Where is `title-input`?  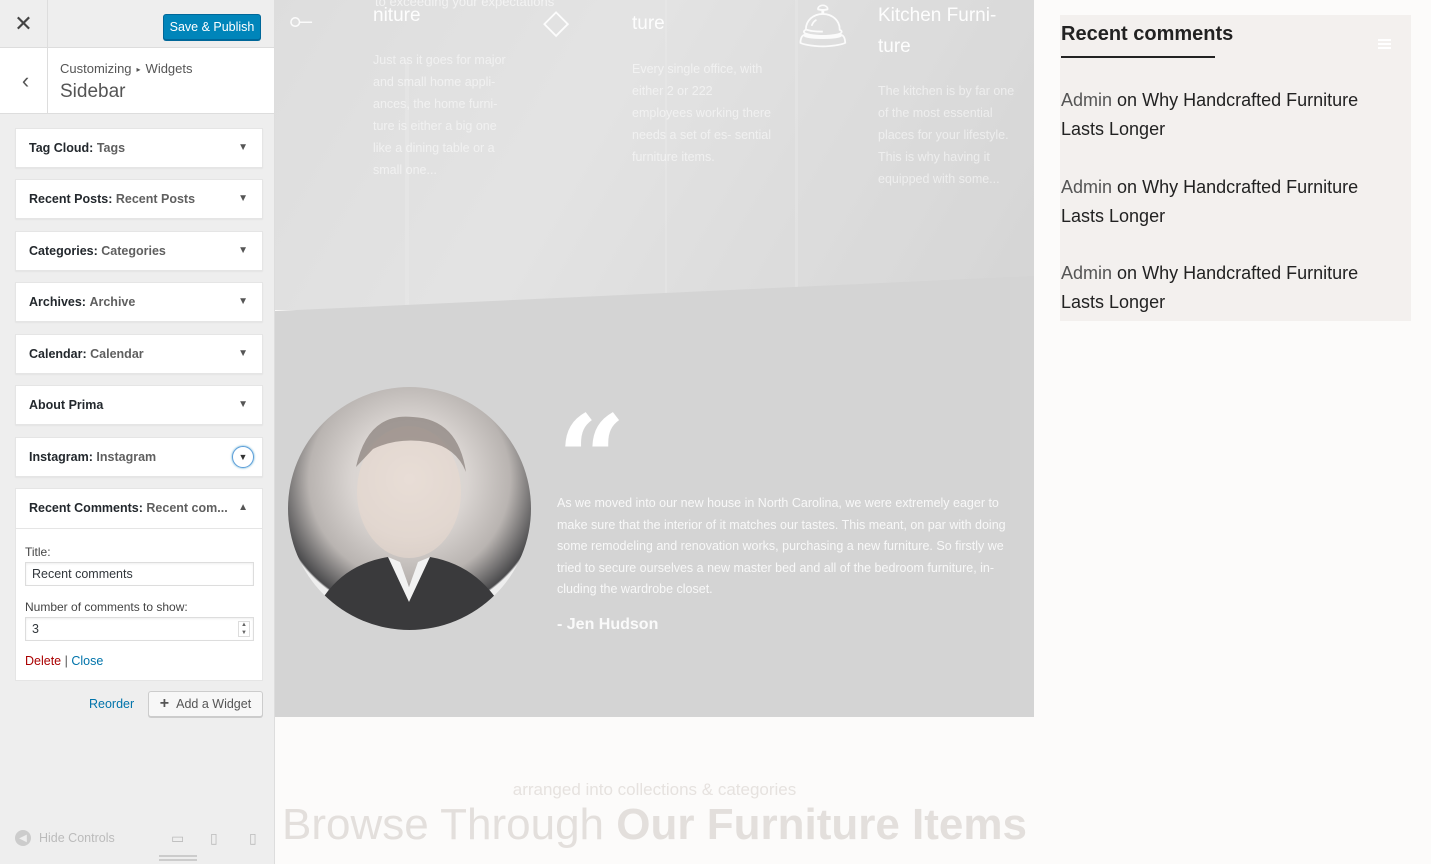 title-input is located at coordinates (139, 574).